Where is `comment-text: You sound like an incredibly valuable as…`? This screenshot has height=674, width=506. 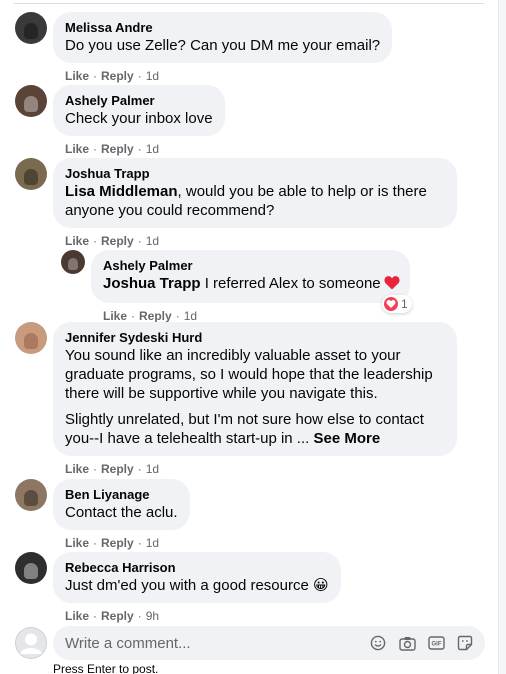
comment-text: You sound like an incredibly valuable as… is located at coordinates (249, 374).